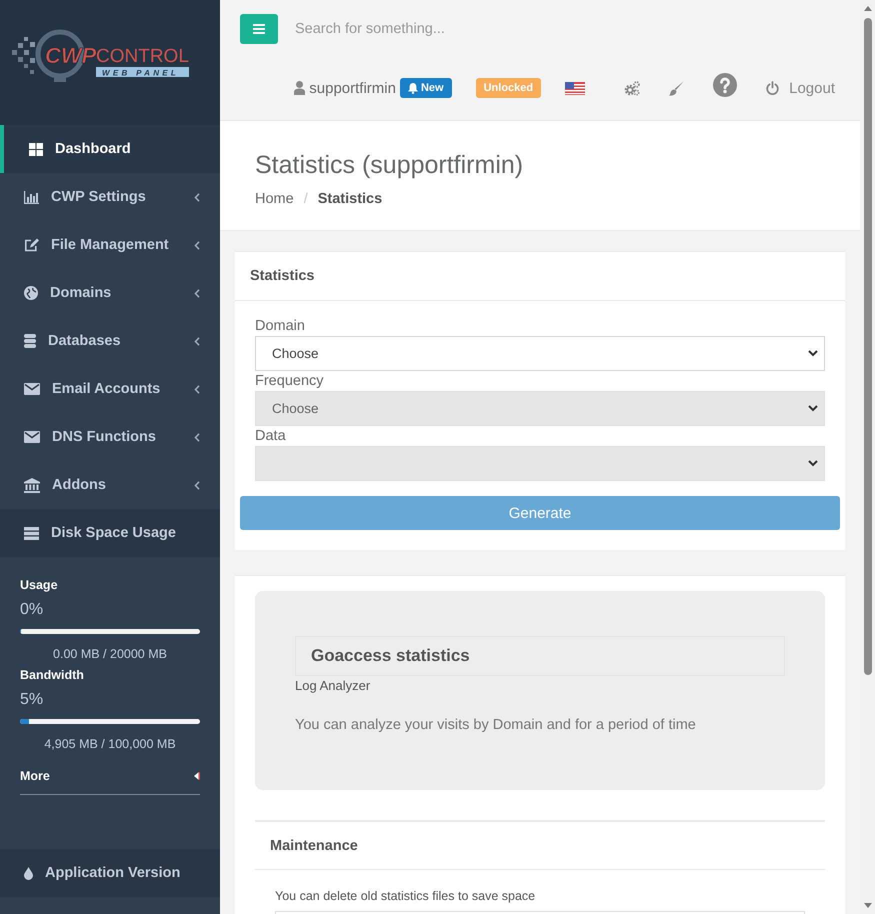 The width and height of the screenshot is (875, 914). Describe the element at coordinates (110, 533) in the screenshot. I see `sidebar-item: Disk Space Usage` at that location.